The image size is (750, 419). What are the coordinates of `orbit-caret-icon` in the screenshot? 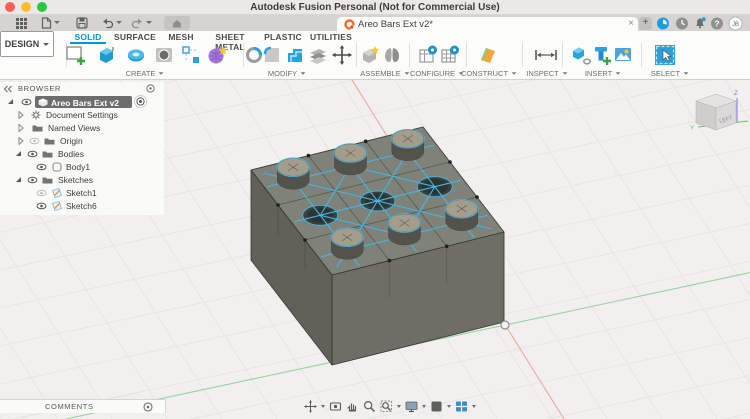 It's located at (323, 406).